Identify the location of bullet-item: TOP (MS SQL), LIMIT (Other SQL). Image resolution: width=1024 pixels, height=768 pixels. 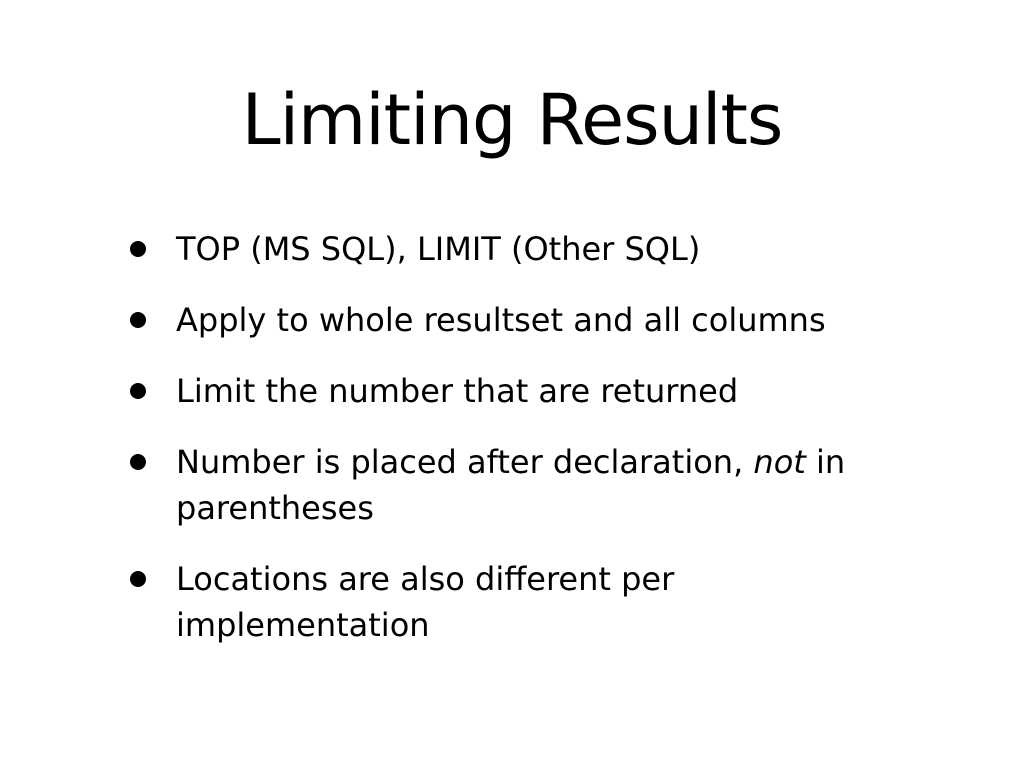
(520, 249).